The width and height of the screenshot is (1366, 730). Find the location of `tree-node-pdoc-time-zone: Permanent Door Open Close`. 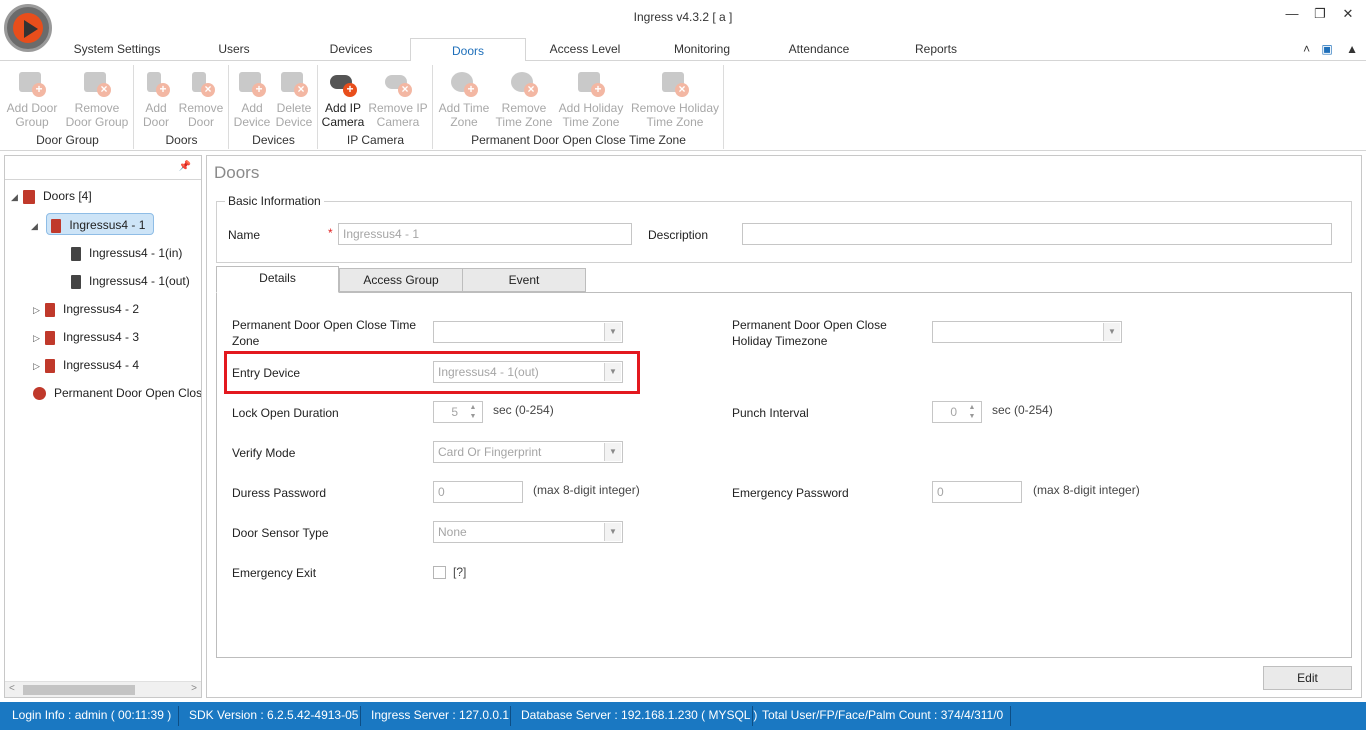

tree-node-pdoc-time-zone: Permanent Door Open Close is located at coordinates (117, 393).